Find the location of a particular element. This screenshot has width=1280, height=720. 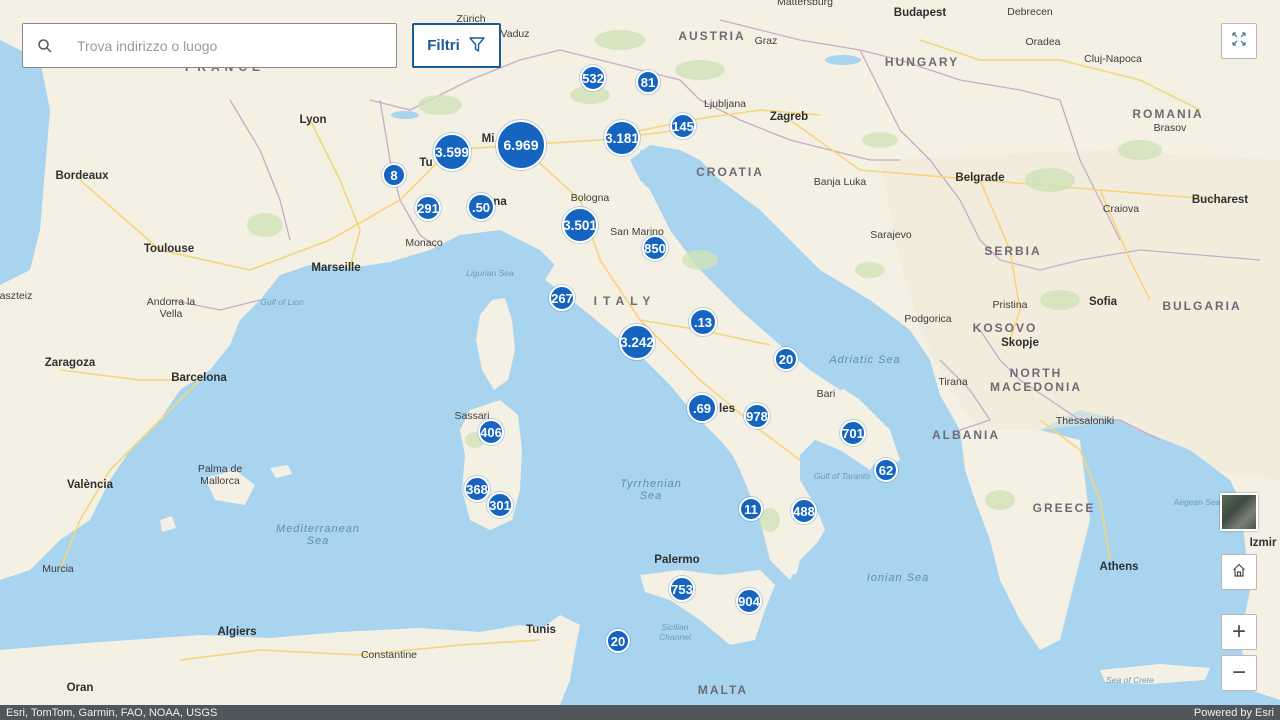

cluster-marker: 532 is located at coordinates (593, 78).